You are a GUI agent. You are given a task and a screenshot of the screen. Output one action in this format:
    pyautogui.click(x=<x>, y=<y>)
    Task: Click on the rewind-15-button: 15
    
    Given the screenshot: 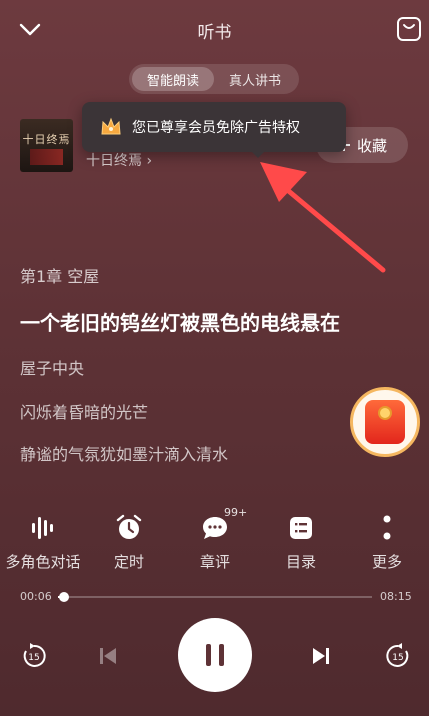 What is the action you would take?
    pyautogui.click(x=34, y=656)
    